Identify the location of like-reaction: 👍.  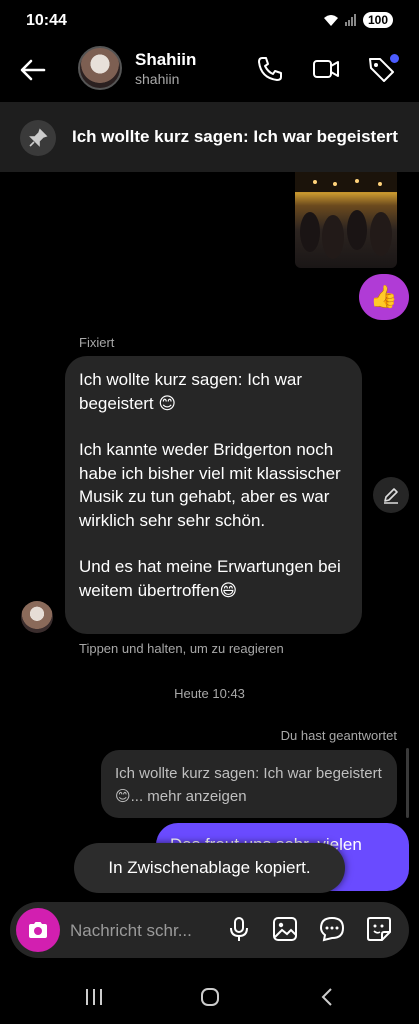
(384, 297).